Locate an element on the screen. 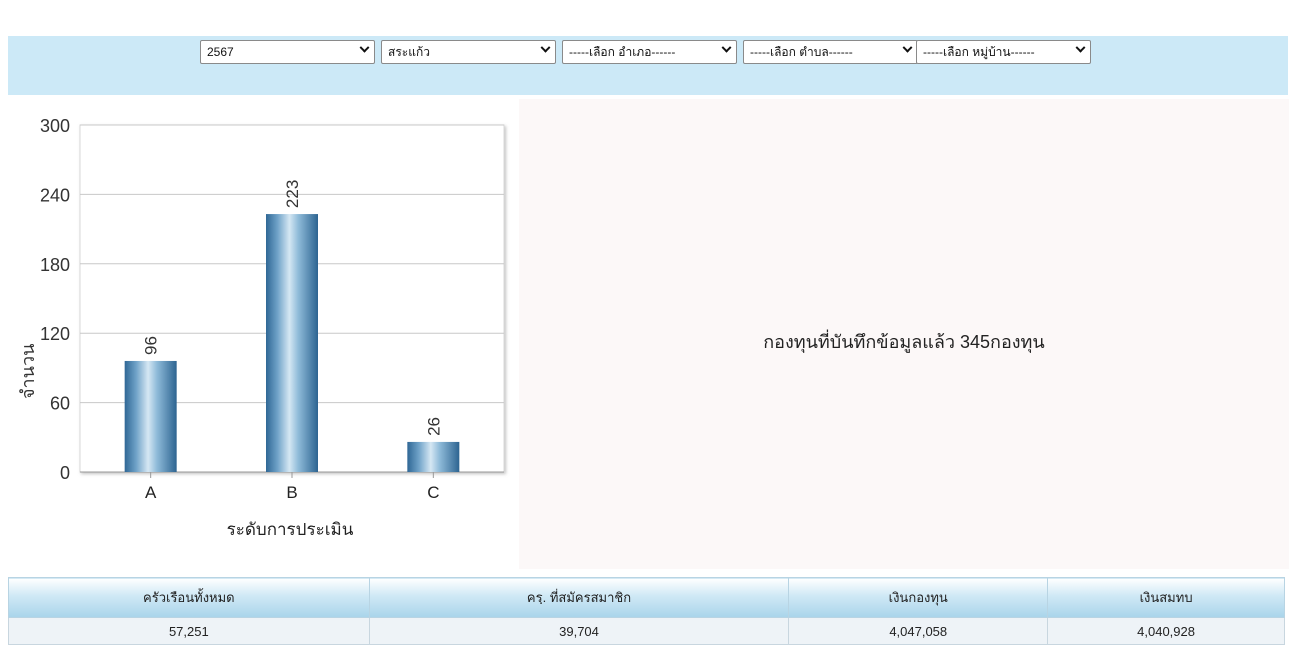  header-fund-money: เงินกองทุน is located at coordinates (918, 597).